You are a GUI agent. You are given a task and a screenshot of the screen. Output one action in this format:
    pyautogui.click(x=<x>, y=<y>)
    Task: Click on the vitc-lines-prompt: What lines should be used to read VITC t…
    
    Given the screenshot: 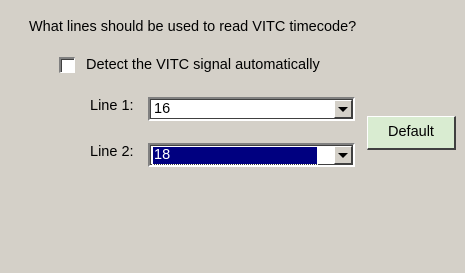 What is the action you would take?
    pyautogui.click(x=193, y=27)
    